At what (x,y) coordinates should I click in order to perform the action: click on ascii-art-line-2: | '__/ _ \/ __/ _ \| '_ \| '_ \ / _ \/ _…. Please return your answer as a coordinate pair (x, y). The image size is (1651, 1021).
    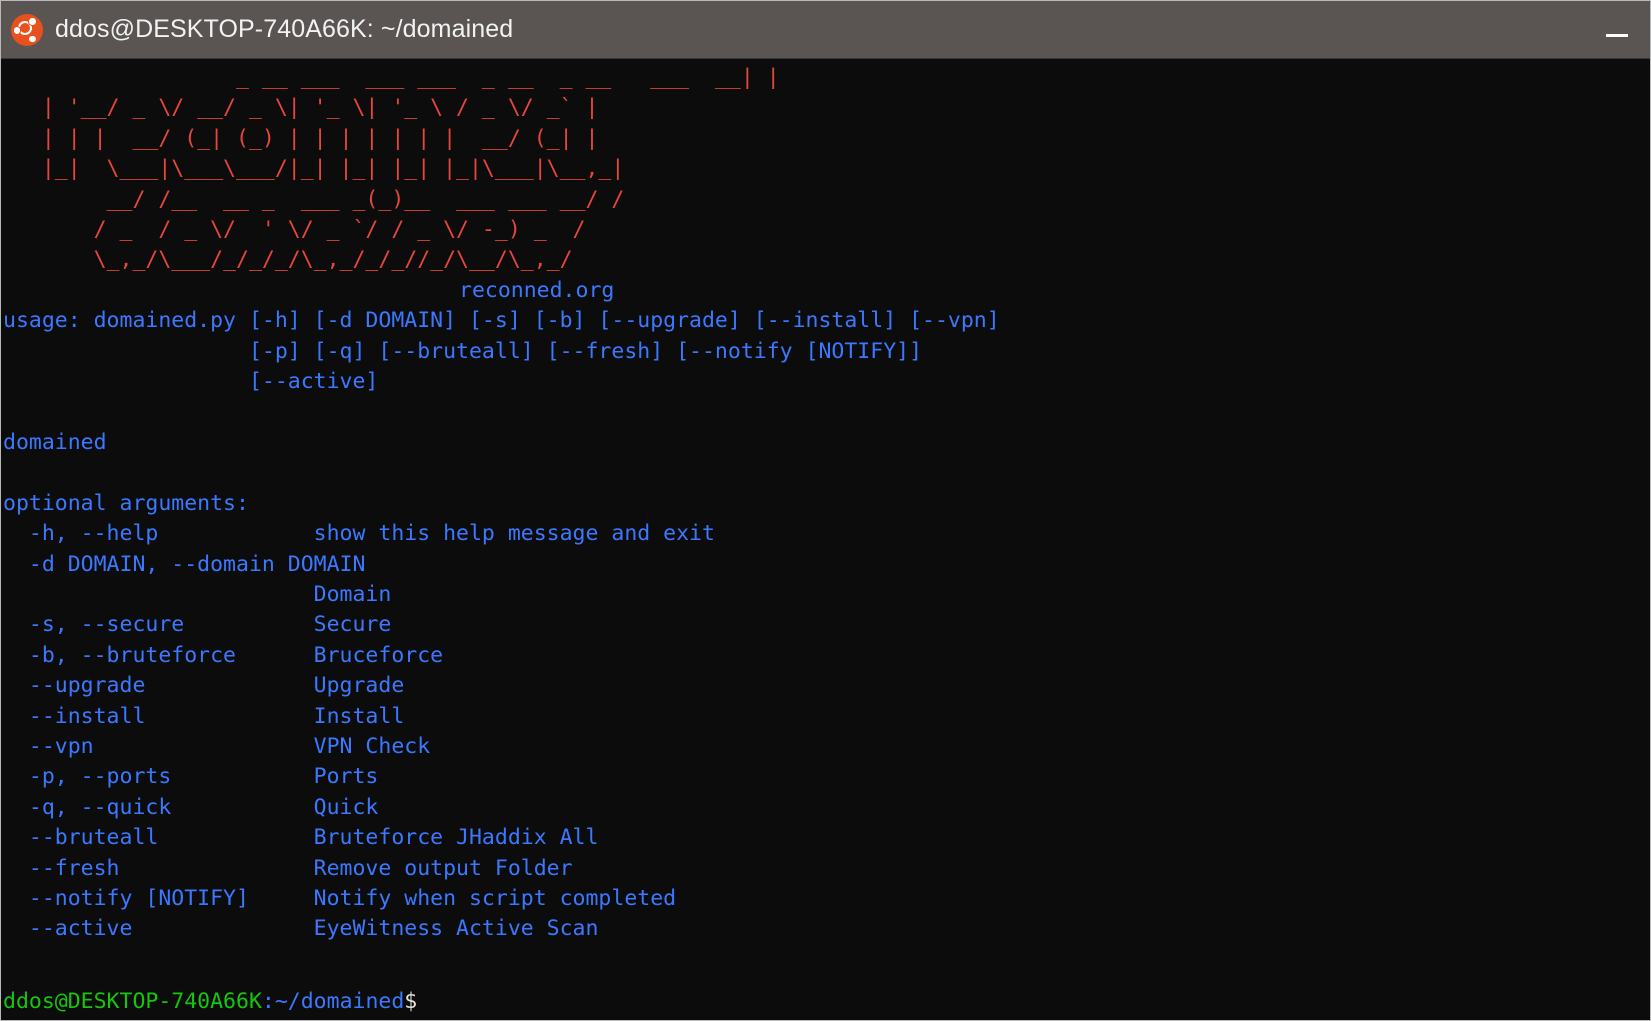
    Looking at the image, I should click on (301, 108).